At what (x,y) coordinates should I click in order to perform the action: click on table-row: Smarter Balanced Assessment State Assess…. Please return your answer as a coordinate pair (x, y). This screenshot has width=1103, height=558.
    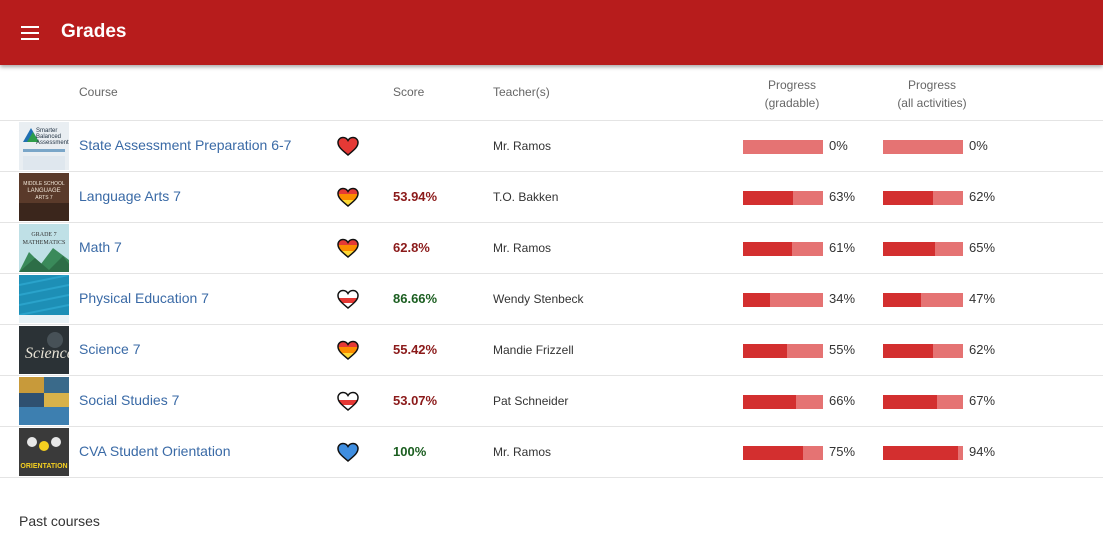
    Looking at the image, I should click on (551, 146).